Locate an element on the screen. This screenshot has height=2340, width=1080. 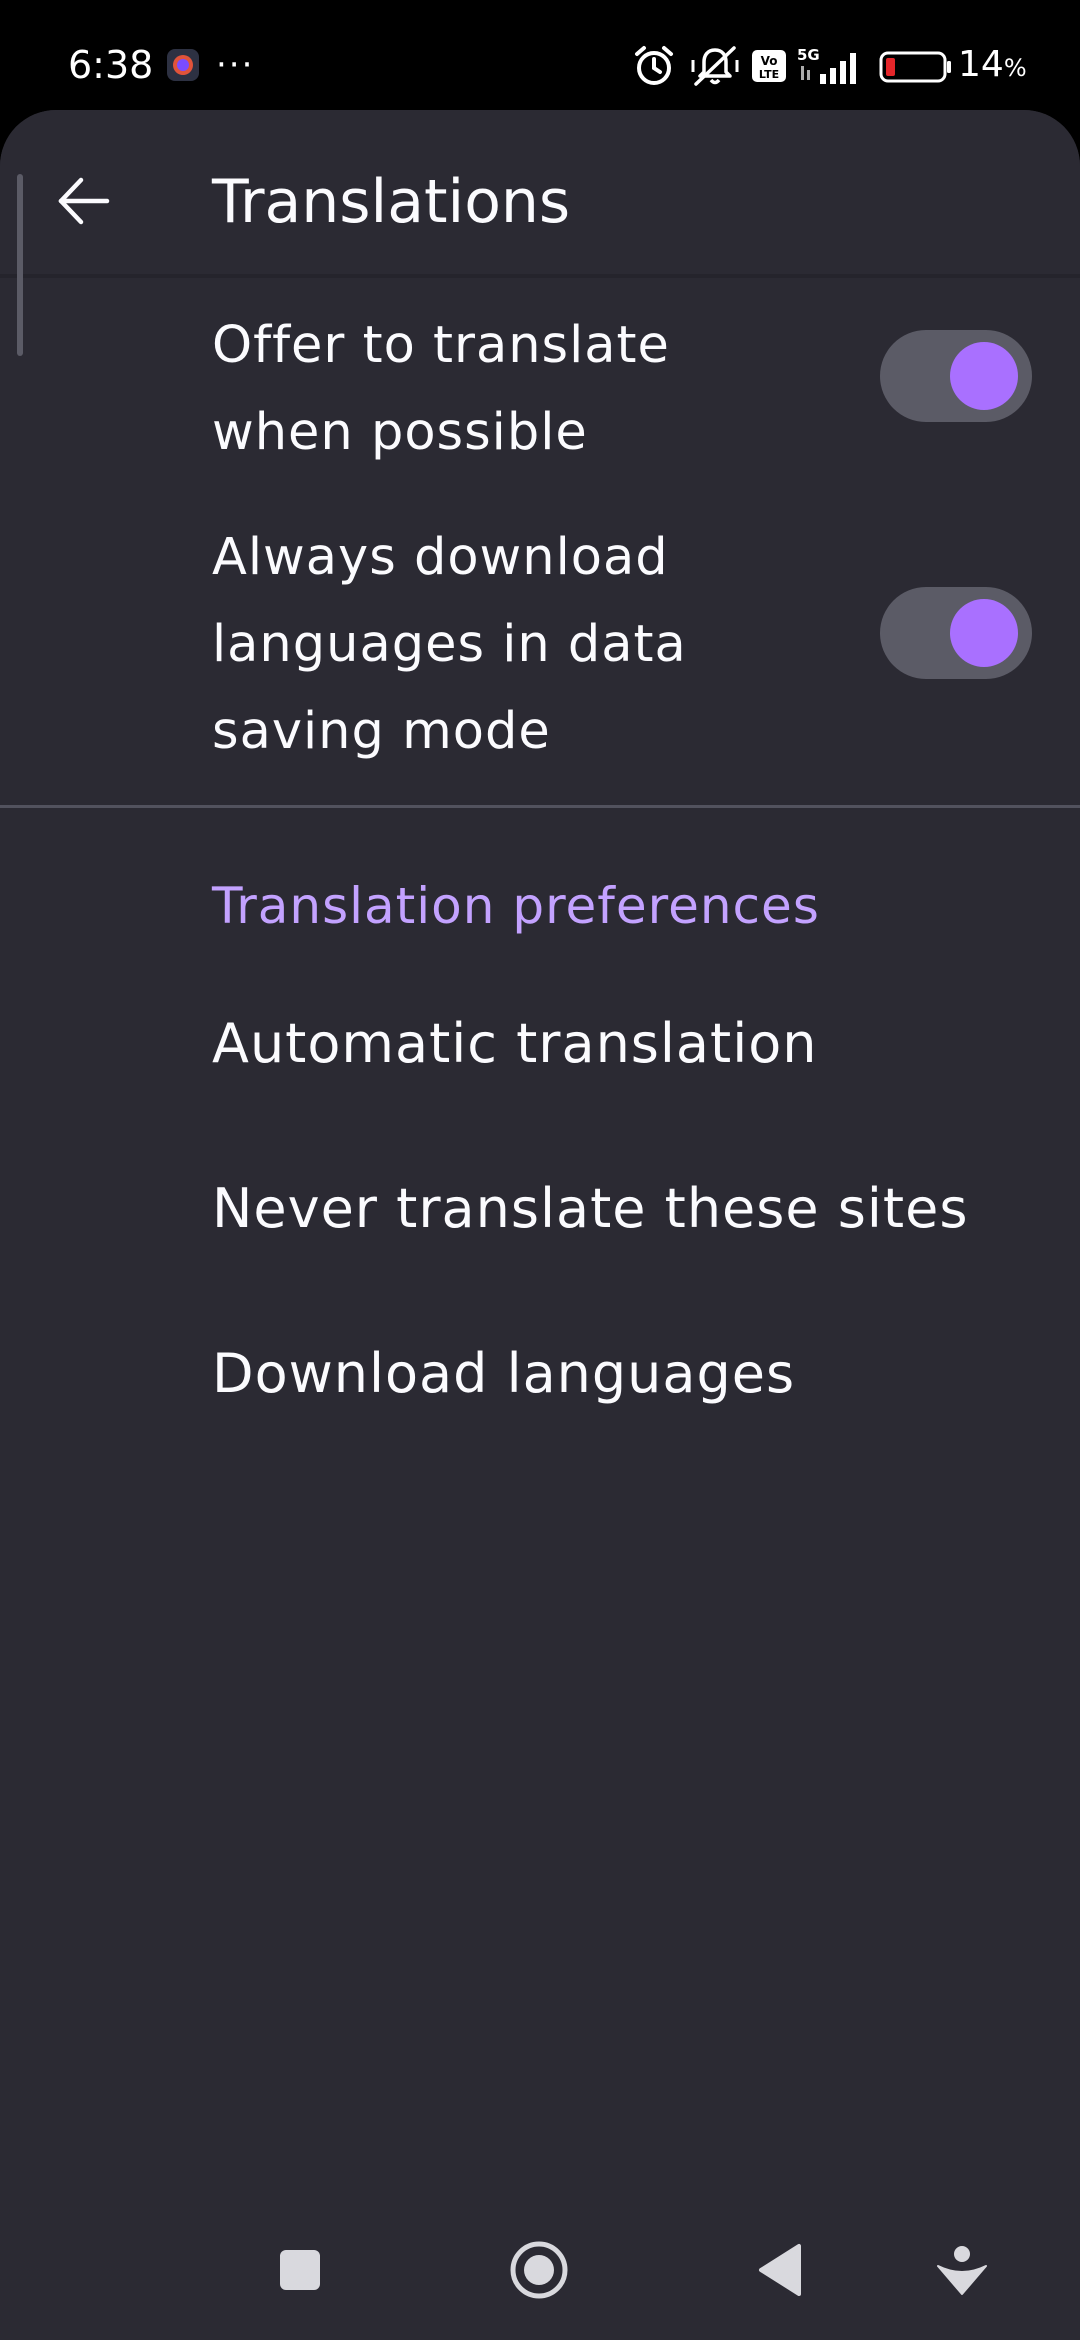
vibrate-off-icon is located at coordinates (715, 66).